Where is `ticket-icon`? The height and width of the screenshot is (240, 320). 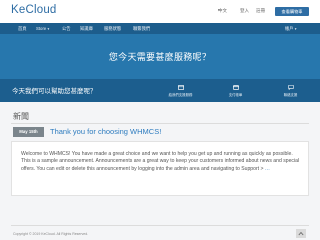
ticket-icon is located at coordinates (181, 87).